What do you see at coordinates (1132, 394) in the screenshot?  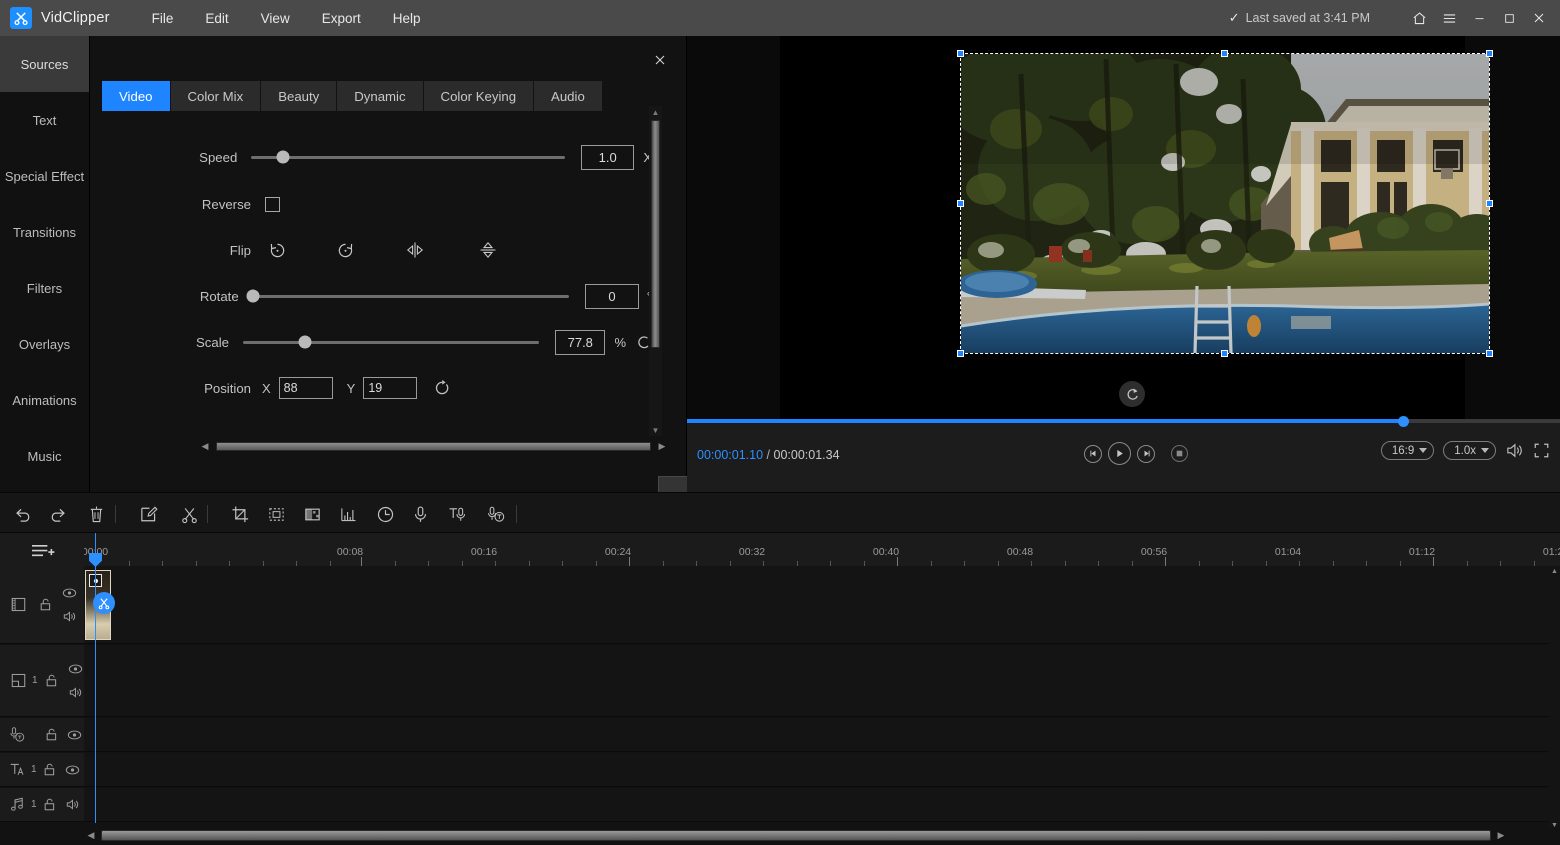 I see `rotate-handle-icon` at bounding box center [1132, 394].